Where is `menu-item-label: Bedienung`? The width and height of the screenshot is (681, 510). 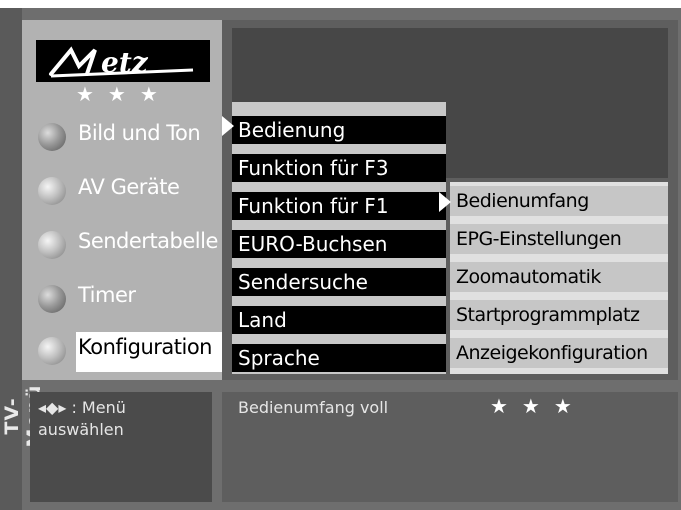 menu-item-label: Bedienung is located at coordinates (292, 130).